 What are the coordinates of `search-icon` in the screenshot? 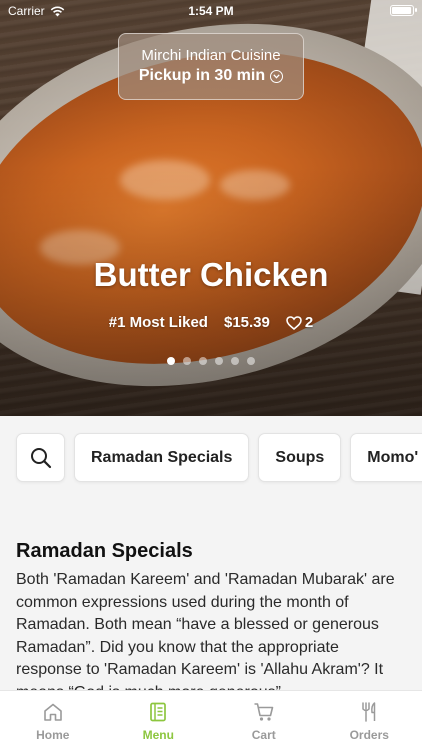 It's located at (40, 457).